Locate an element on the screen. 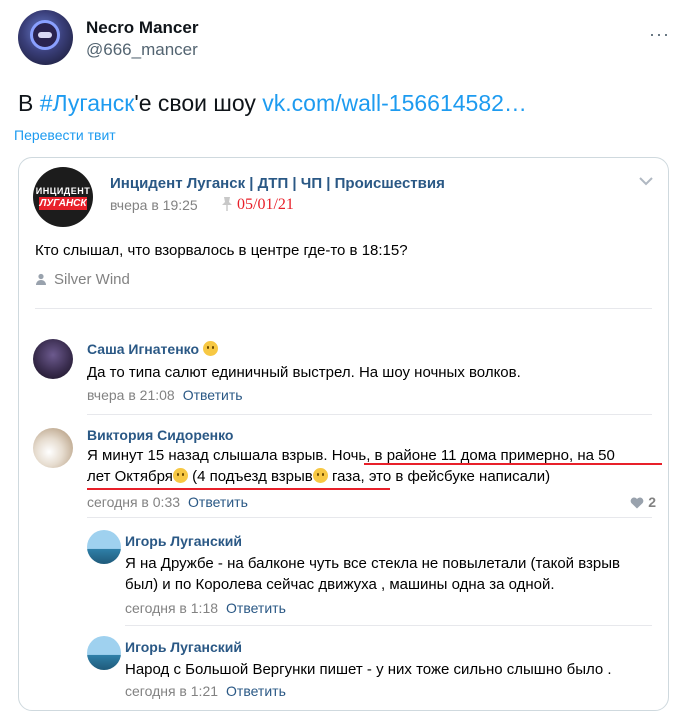 The height and width of the screenshot is (719, 687). comment-text-part: газа, это в фейсбуке написали) is located at coordinates (439, 476).